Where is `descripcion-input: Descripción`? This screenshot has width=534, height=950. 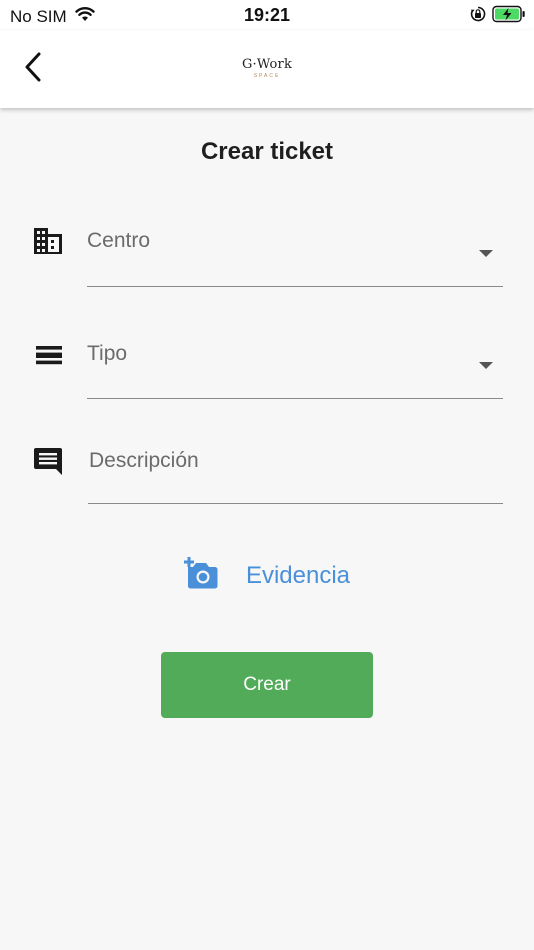 descripcion-input: Descripción is located at coordinates (295, 474).